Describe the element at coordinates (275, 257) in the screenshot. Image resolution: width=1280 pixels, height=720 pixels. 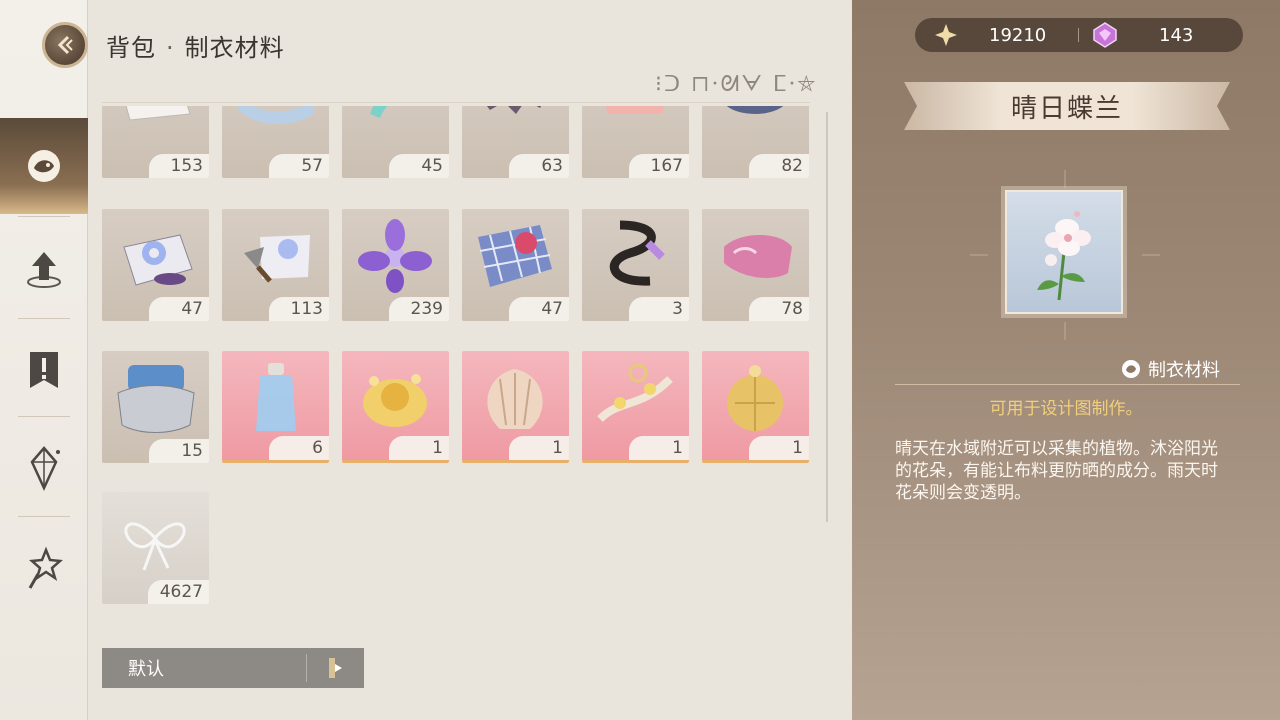
I see `trowel-cloth-icon` at that location.